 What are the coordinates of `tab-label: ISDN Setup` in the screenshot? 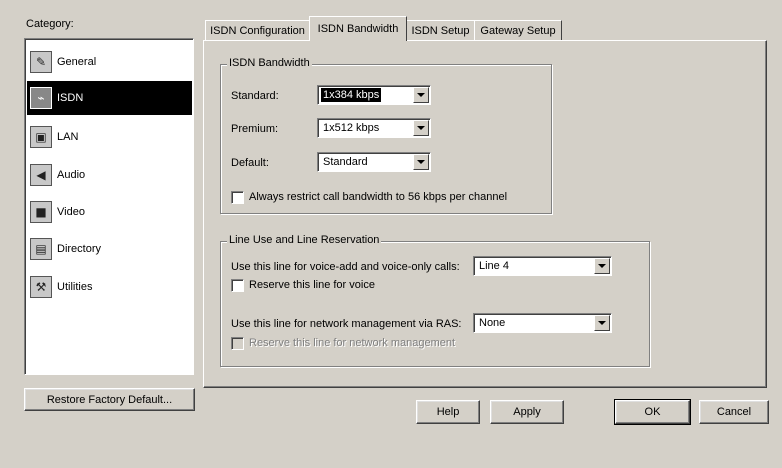 It's located at (440, 30).